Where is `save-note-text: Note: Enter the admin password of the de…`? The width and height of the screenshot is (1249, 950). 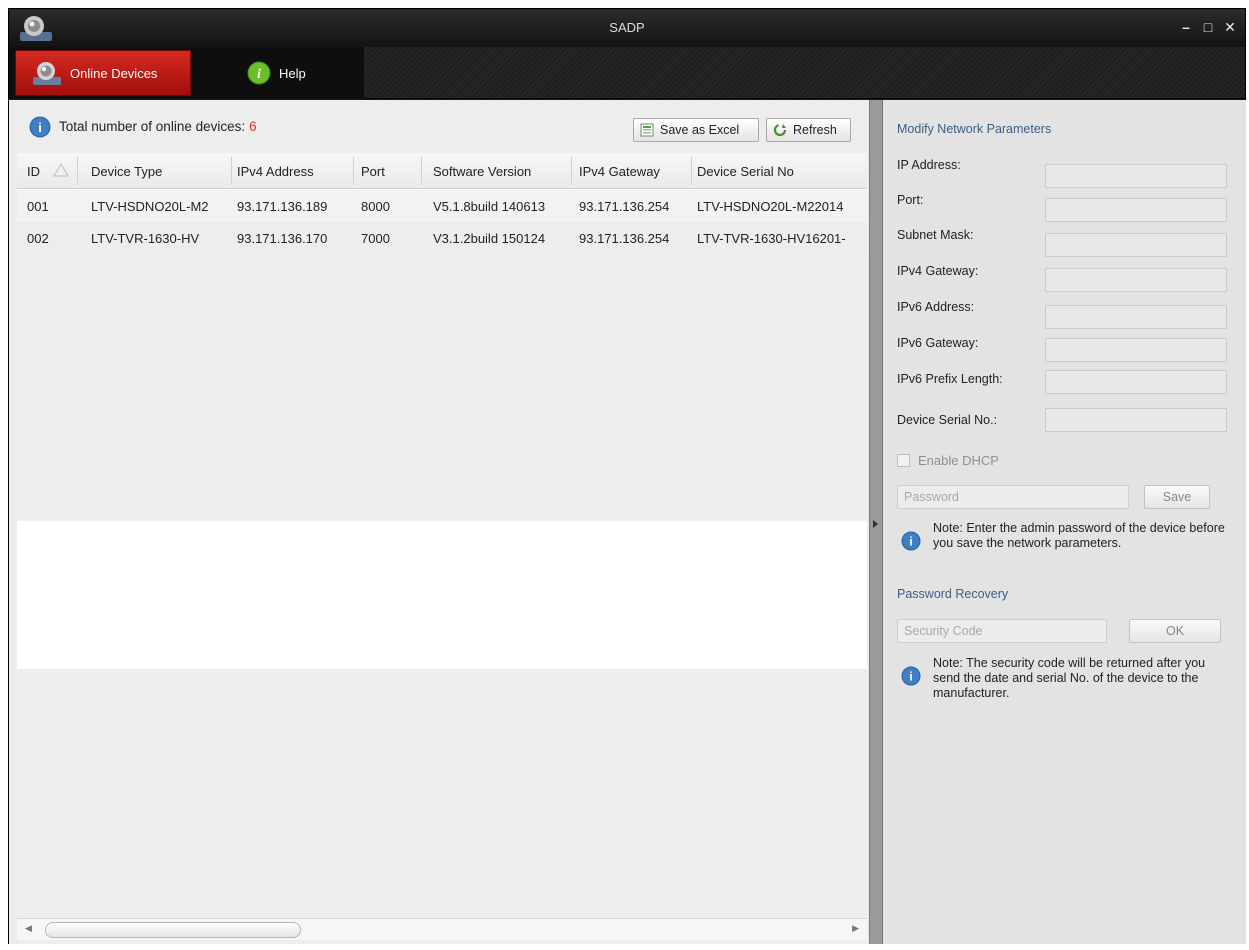
save-note-text: Note: Enter the admin password of the de… is located at coordinates (1079, 535).